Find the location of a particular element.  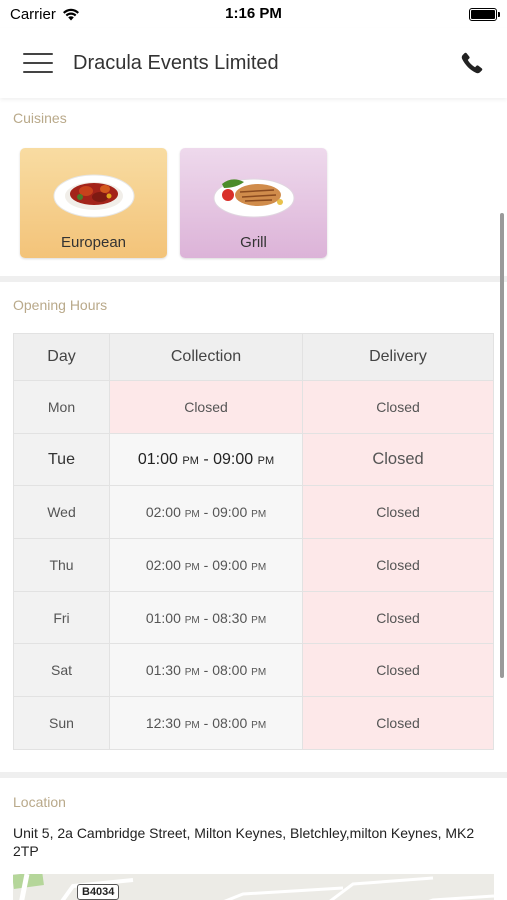

status-bar: Carrier 1:16 PM is located at coordinates (253, 14).